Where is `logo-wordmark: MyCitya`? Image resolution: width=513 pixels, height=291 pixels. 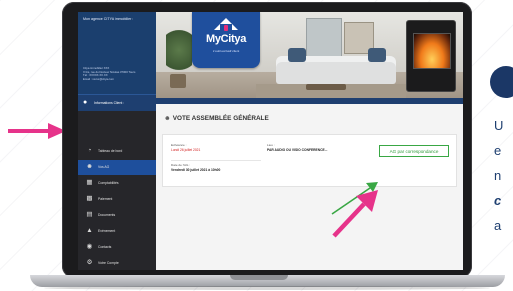 logo-wordmark: MyCitya is located at coordinates (226, 39).